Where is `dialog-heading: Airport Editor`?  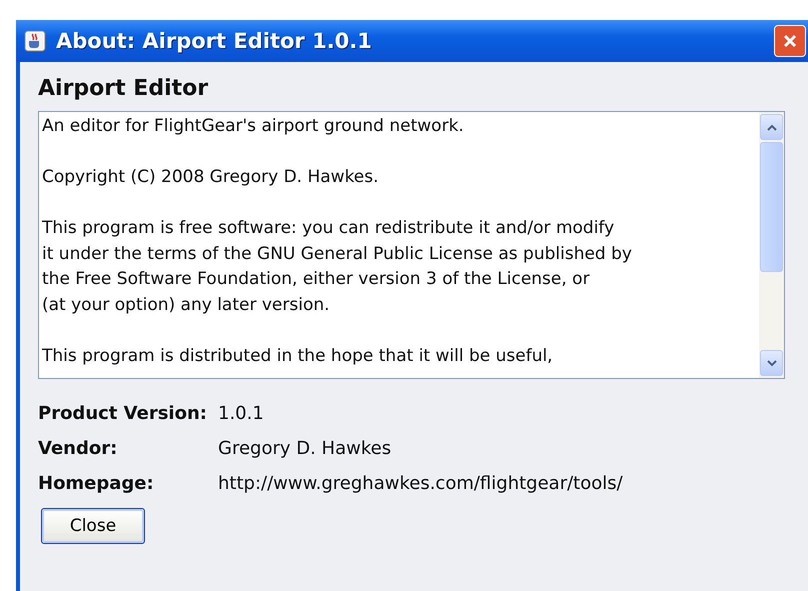 dialog-heading: Airport Editor is located at coordinates (123, 88).